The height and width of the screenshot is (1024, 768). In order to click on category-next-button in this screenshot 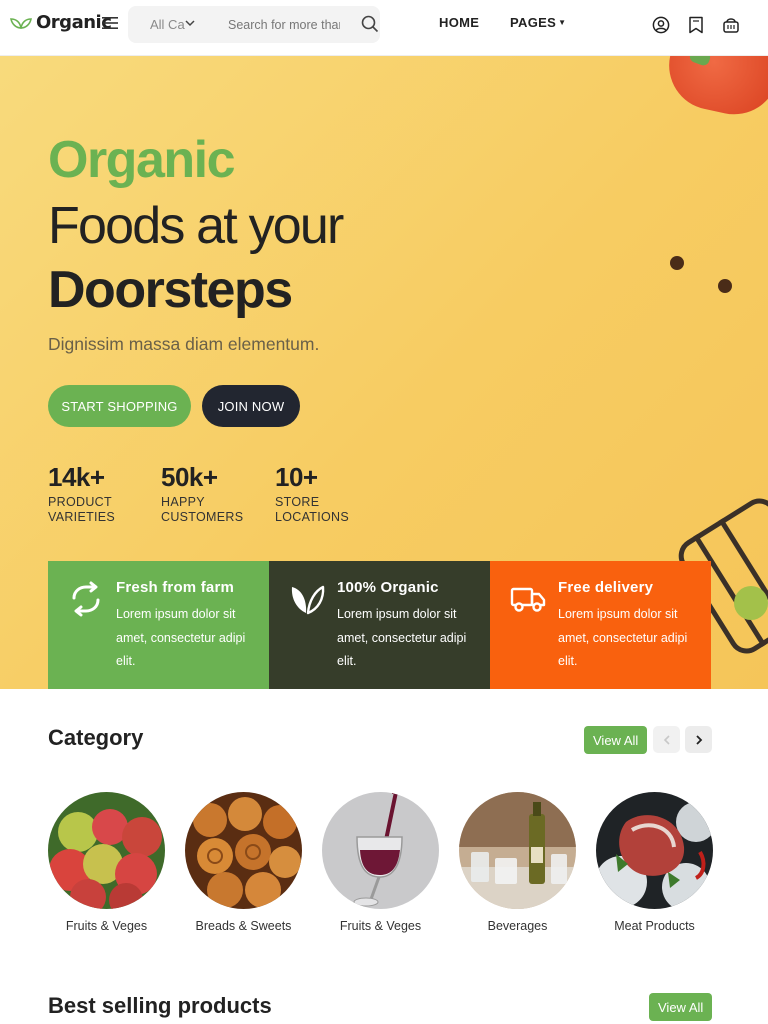, I will do `click(698, 739)`.